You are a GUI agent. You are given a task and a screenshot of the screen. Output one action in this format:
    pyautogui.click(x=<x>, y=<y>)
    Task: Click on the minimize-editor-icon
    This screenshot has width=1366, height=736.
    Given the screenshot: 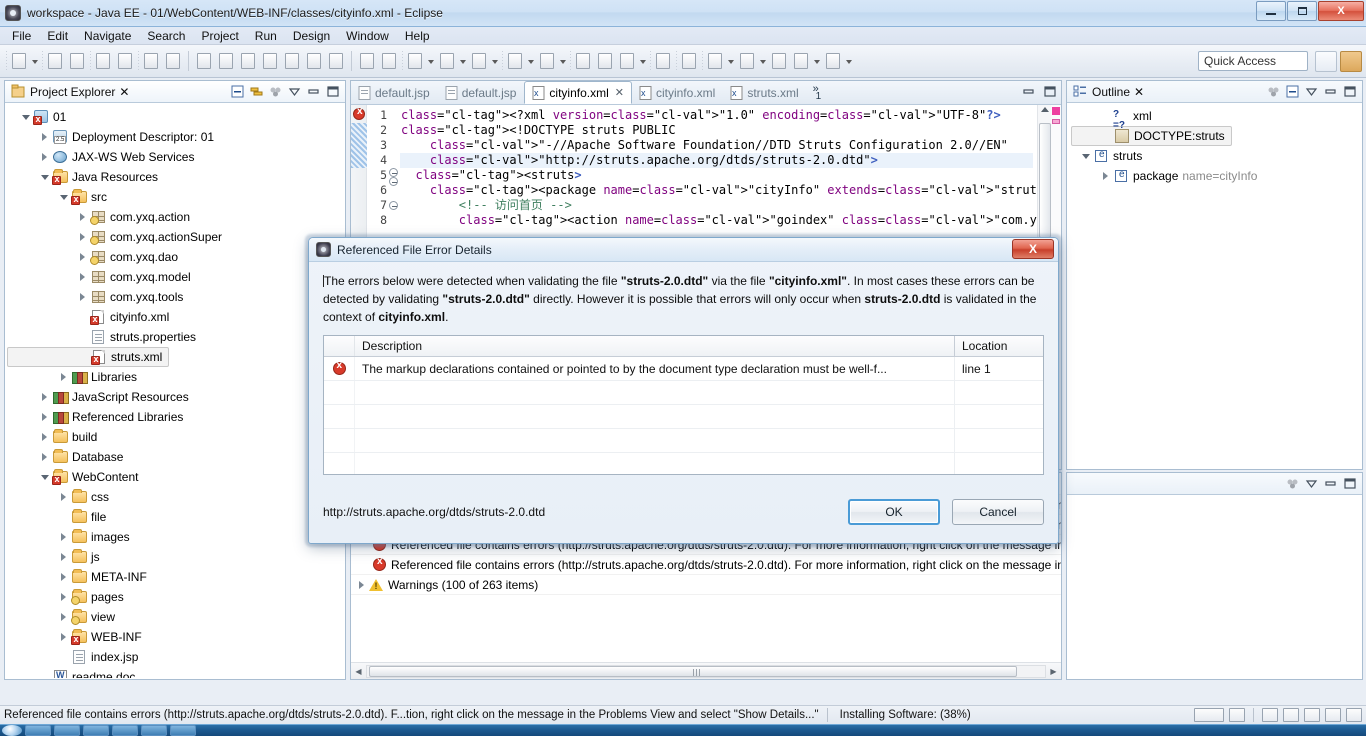 What is the action you would take?
    pyautogui.click(x=1028, y=91)
    